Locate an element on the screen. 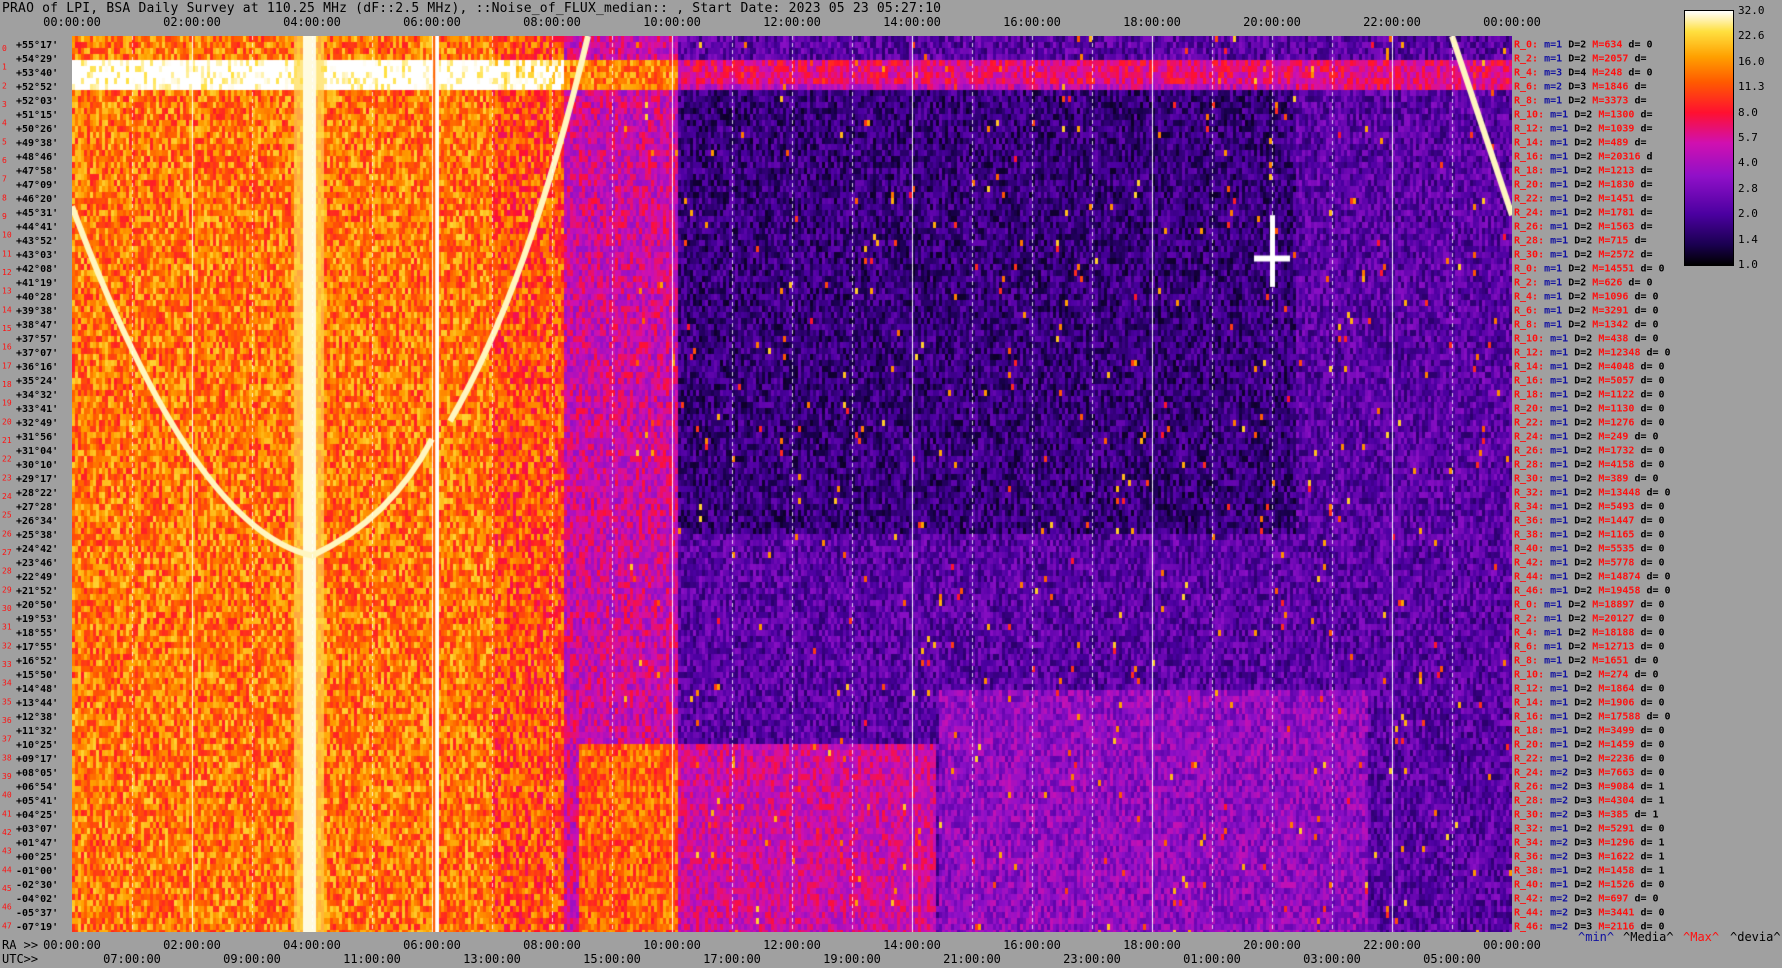 The width and height of the screenshot is (1782, 968). stats-row: R_30: m=1 D=2 M=389 d= 0 is located at coordinates (1586, 478).